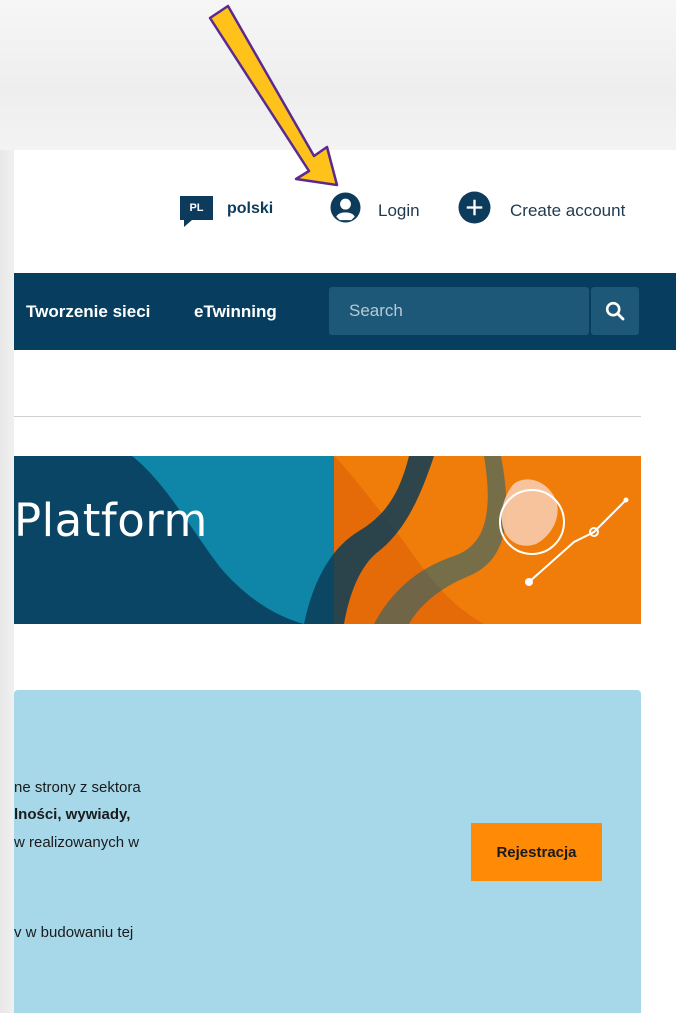 This screenshot has height=1013, width=676. Describe the element at coordinates (77, 787) in the screenshot. I see `info-text-line: ne strony z sektora` at that location.